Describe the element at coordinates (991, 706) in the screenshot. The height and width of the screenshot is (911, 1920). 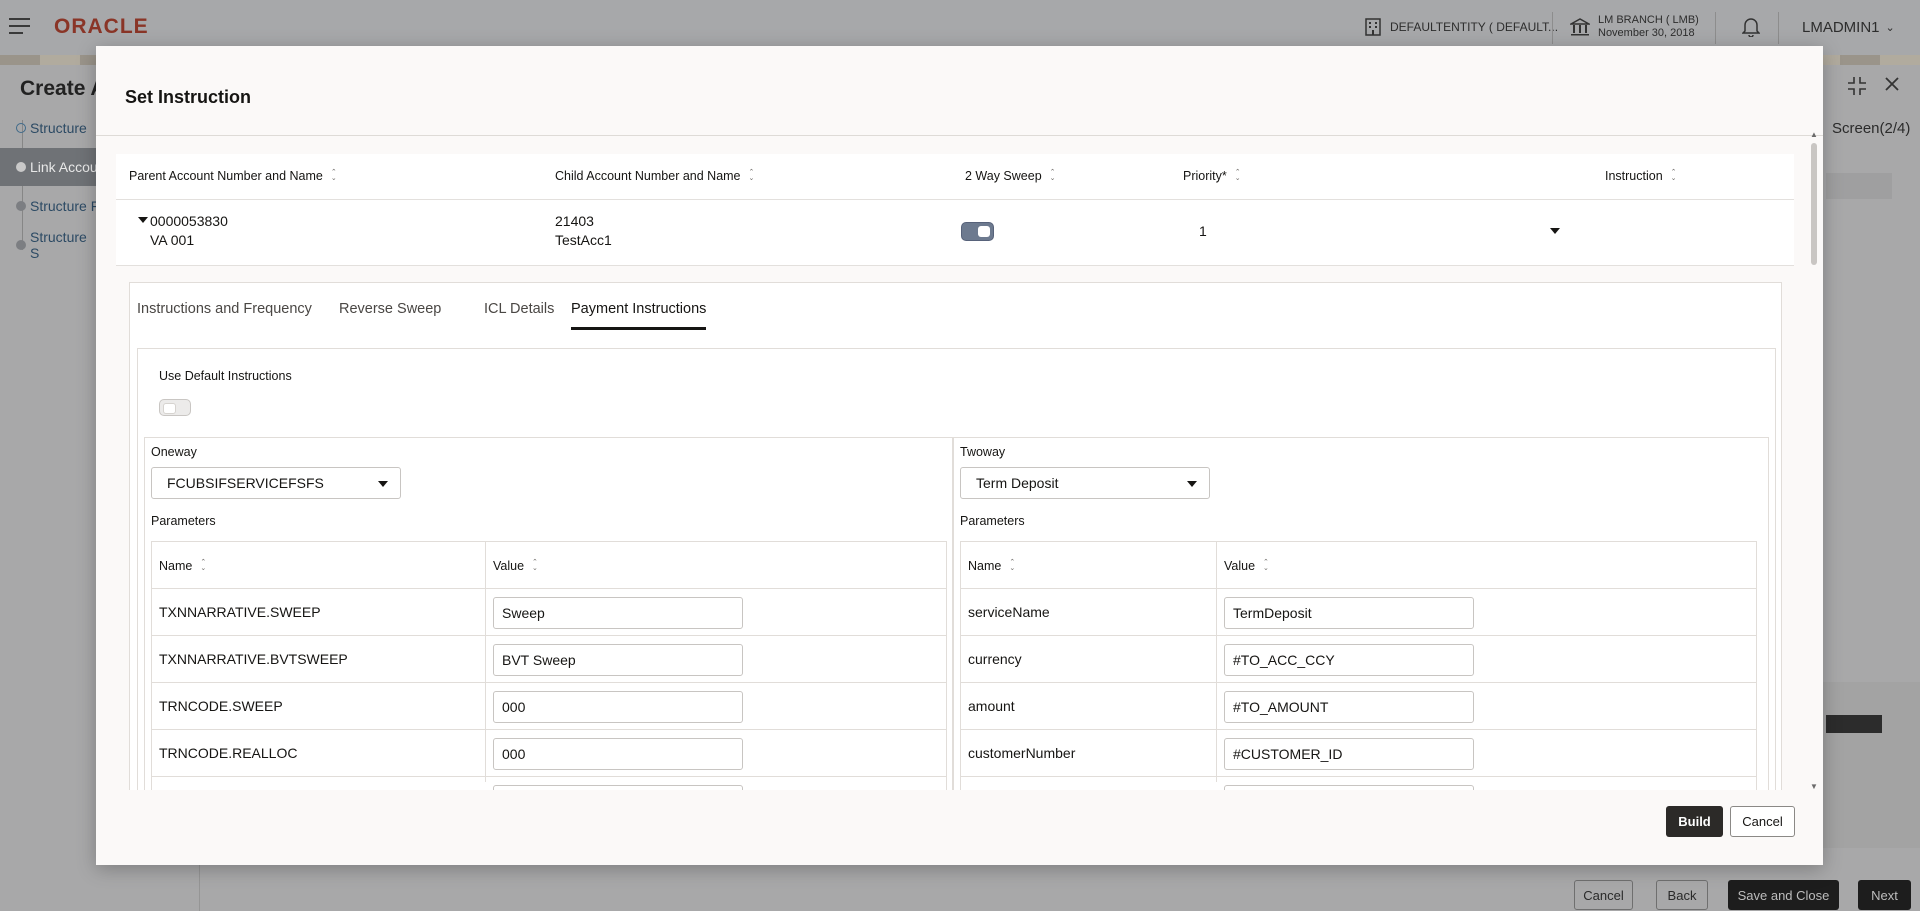
I see `param-name: amount` at that location.